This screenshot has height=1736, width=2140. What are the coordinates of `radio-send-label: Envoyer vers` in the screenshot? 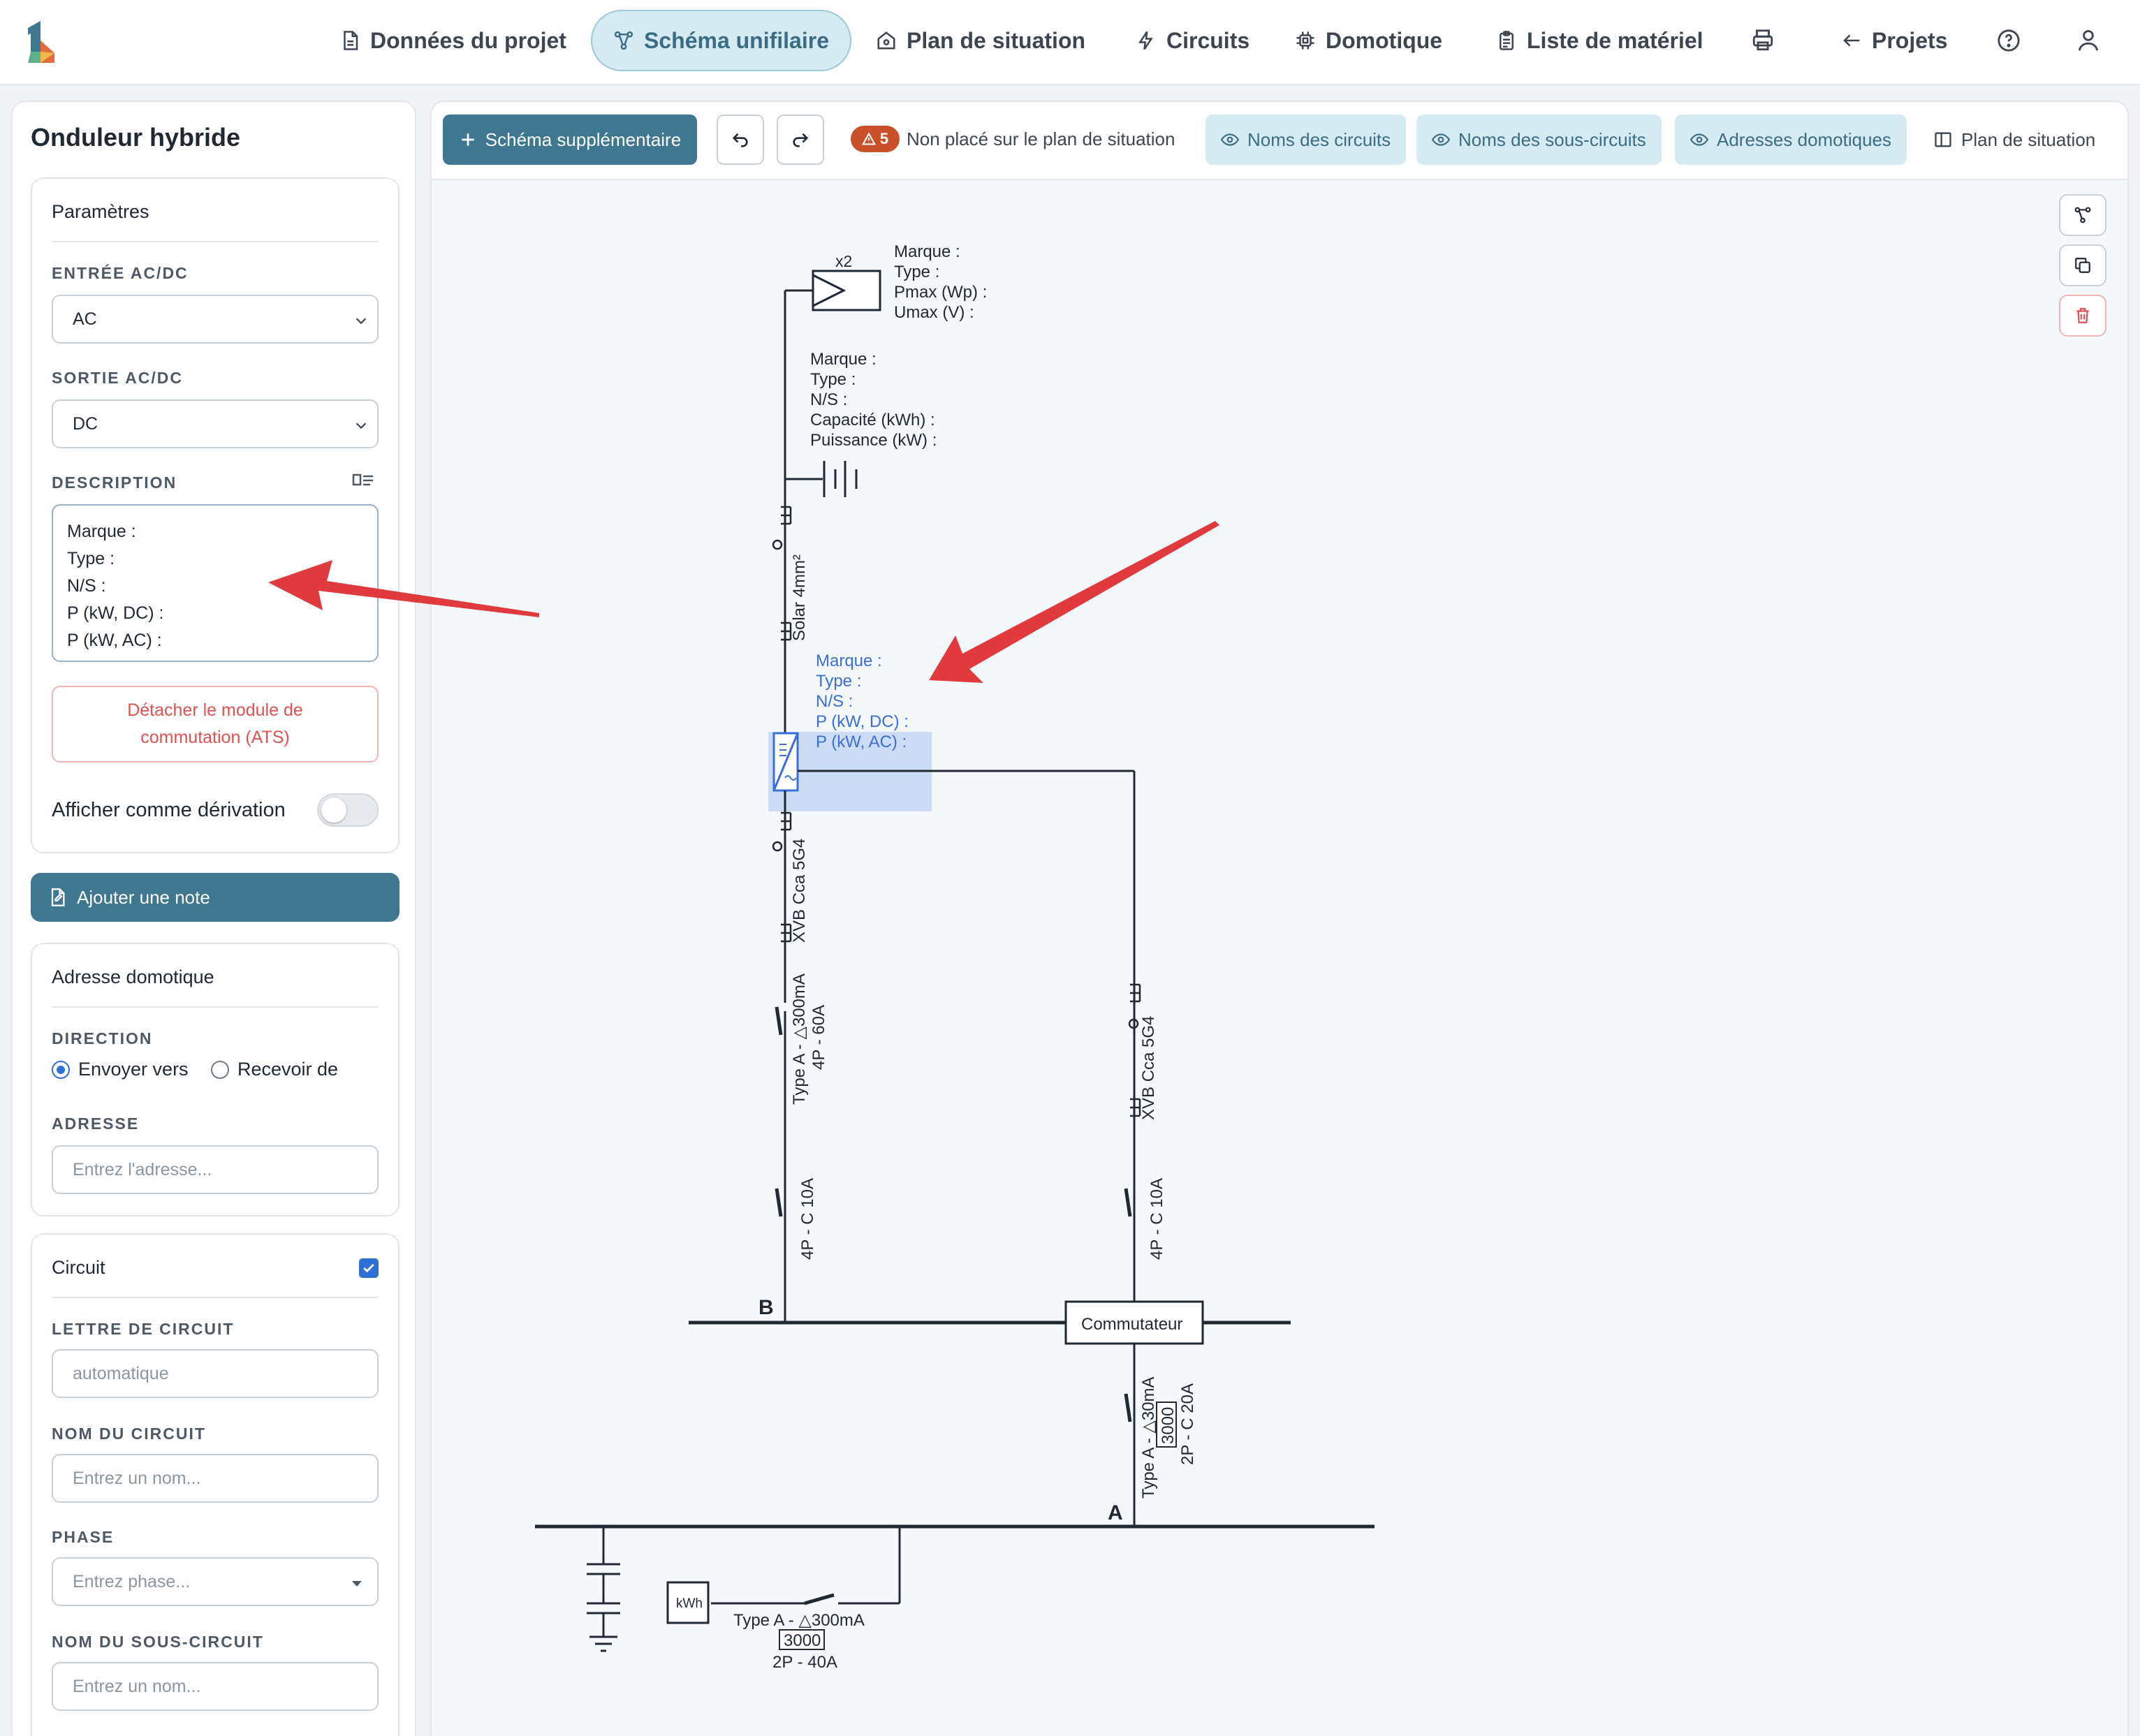 It's located at (133, 1069).